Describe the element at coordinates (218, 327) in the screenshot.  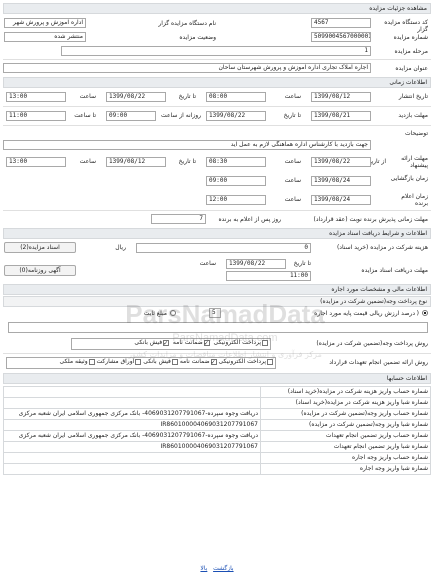
I see `lump-sum-field` at that location.